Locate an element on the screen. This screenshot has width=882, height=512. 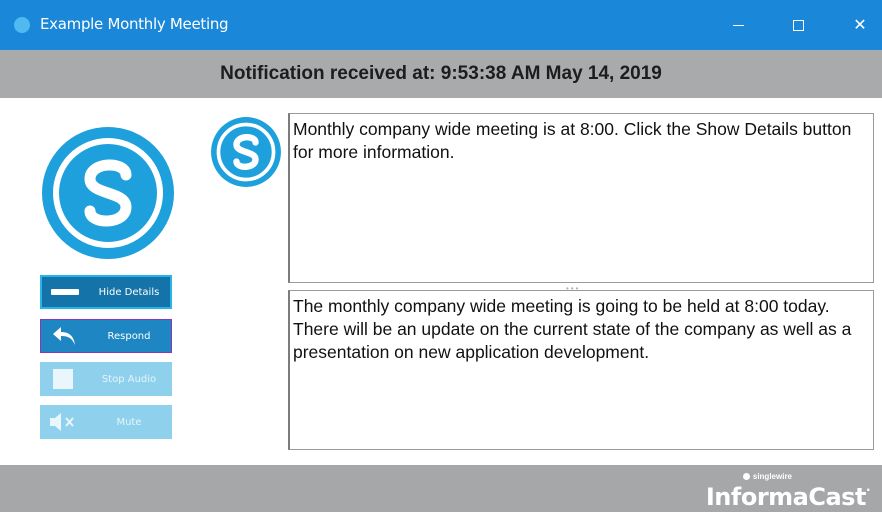
stop-audio-label: Stop Audio is located at coordinates (129, 379).